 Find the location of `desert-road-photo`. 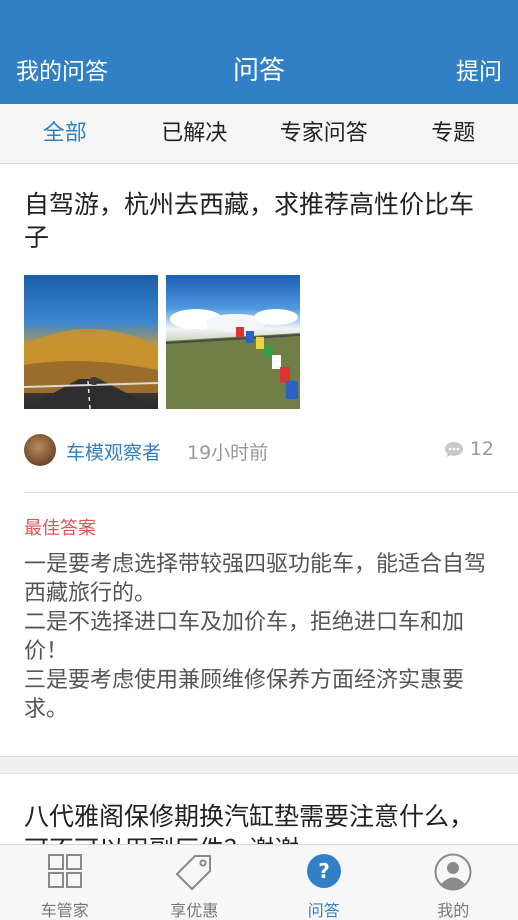

desert-road-photo is located at coordinates (91, 342).